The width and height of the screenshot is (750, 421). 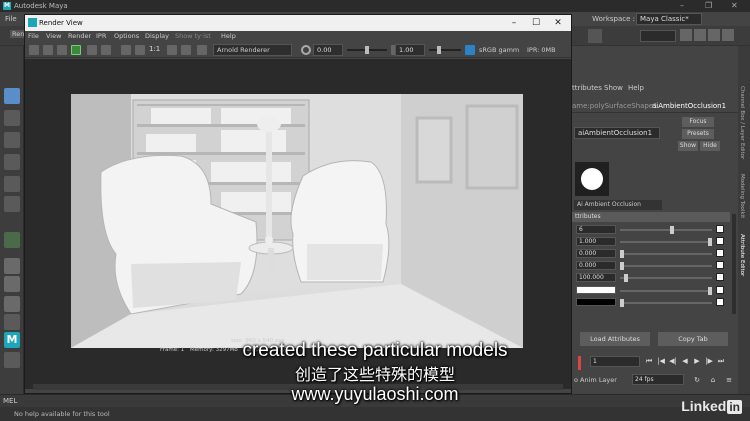 I want to click on rv-menu-render: Render, so click(x=79, y=36).